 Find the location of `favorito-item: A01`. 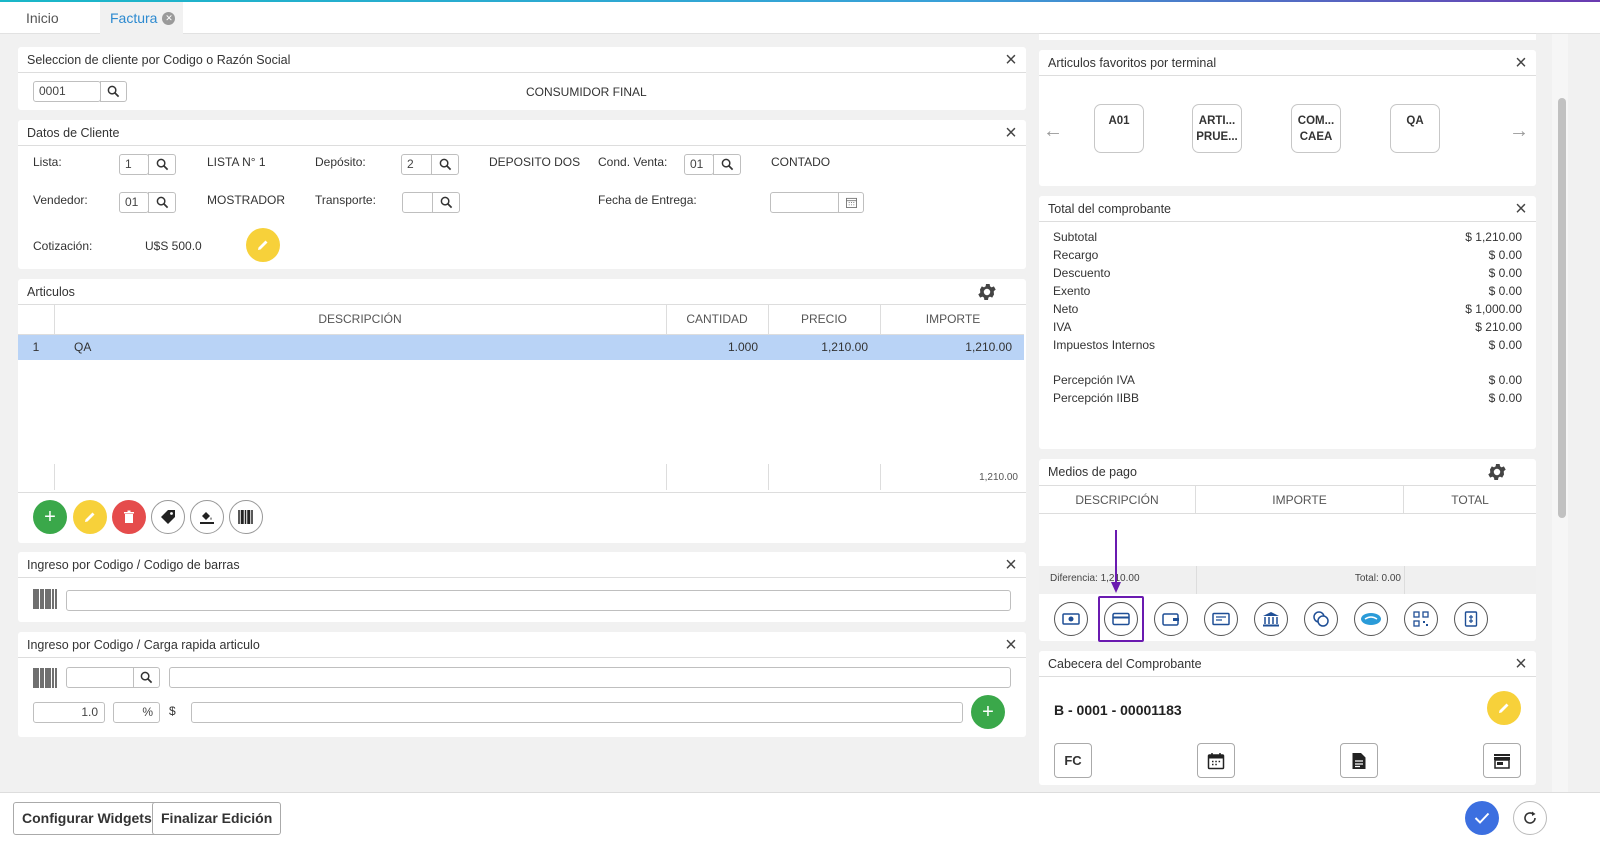

favorito-item: A01 is located at coordinates (1119, 128).